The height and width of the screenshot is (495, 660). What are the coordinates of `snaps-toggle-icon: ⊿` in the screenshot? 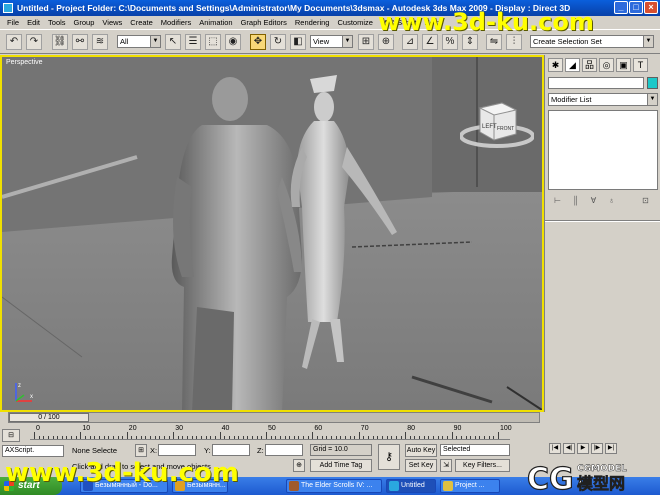 It's located at (410, 42).